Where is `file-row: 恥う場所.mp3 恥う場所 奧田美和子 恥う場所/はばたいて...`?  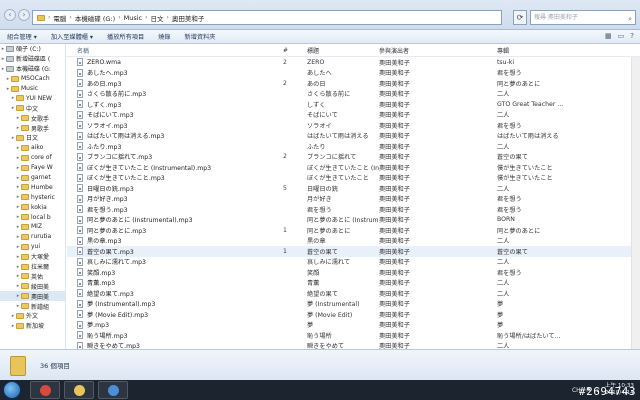 file-row: 恥う場所.mp3 恥う場所 奧田美和子 恥う場所/はばたいて... is located at coordinates (353, 335).